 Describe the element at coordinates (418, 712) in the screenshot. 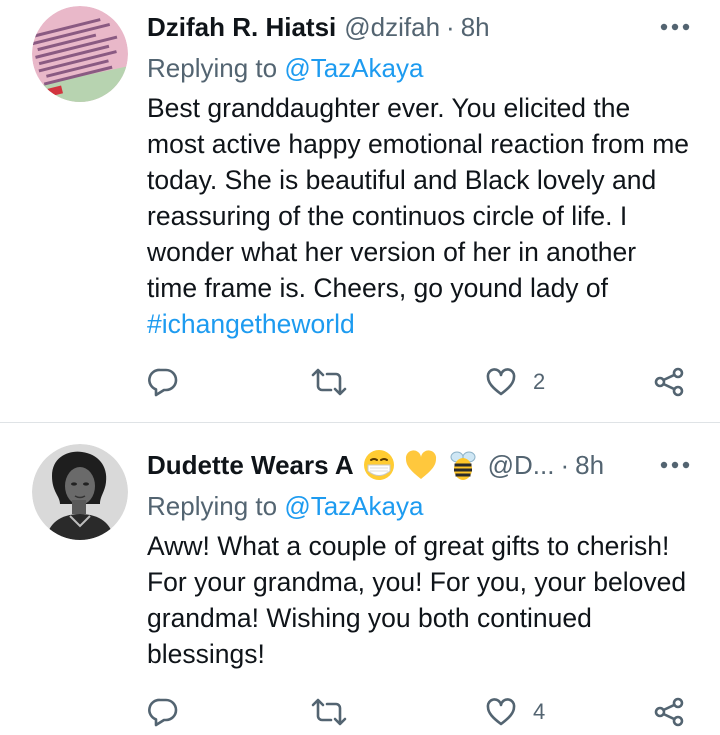

I see `tweet-actions: 4` at that location.